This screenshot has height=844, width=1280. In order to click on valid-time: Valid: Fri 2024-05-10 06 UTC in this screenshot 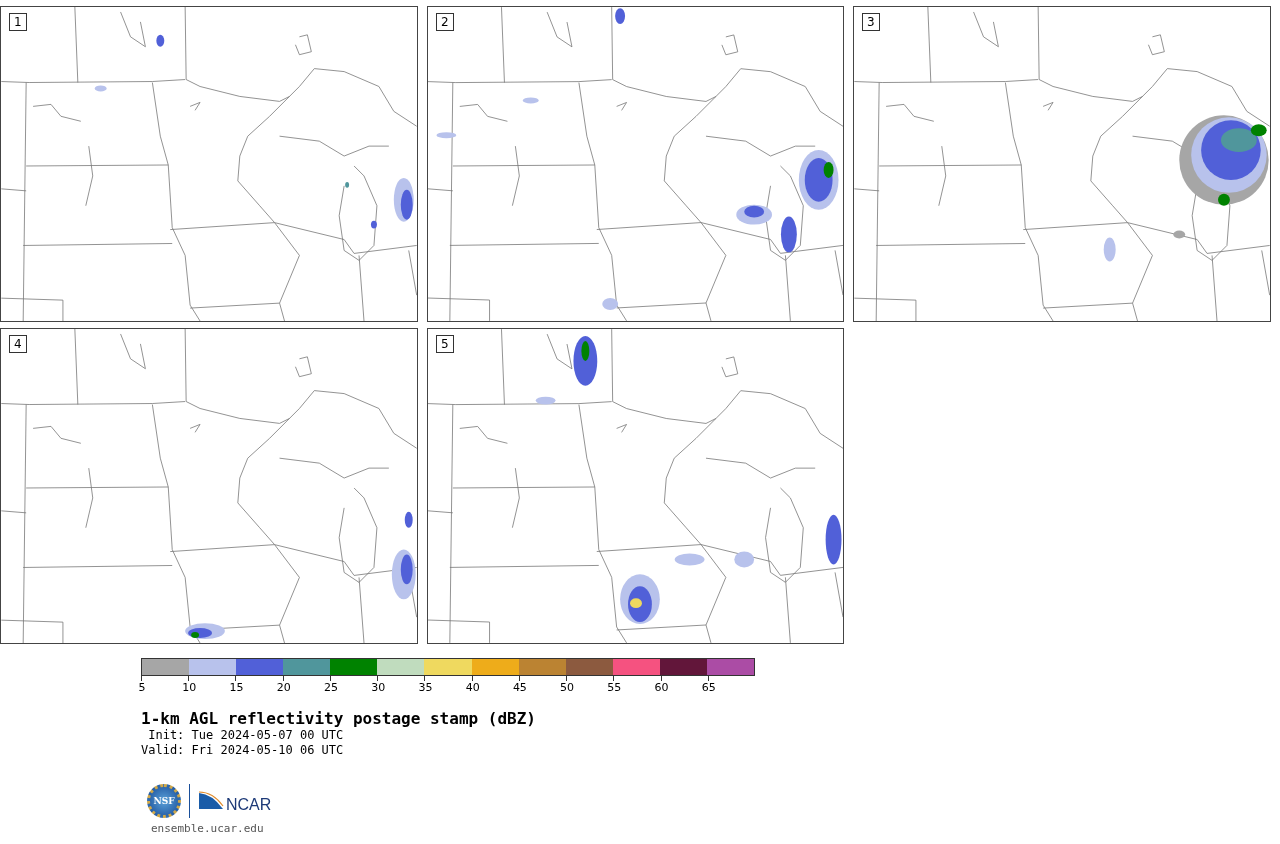, I will do `click(243, 750)`.